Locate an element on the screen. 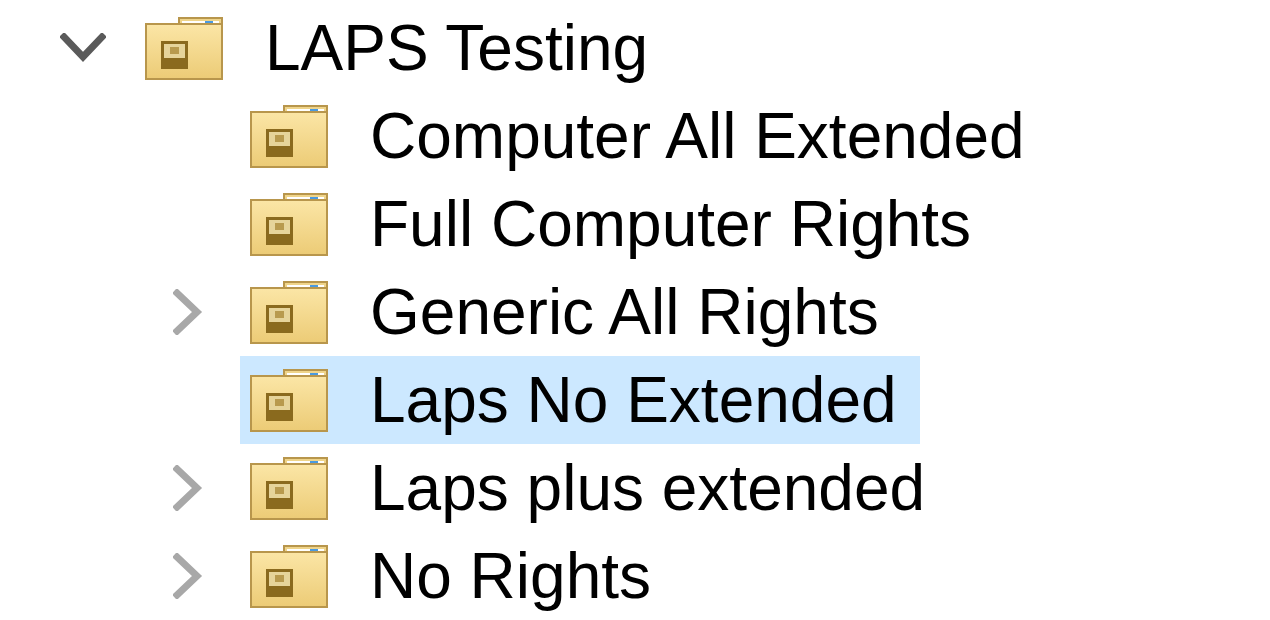 This screenshot has height=620, width=1270. collapse-chevron-icon is located at coordinates (83, 48).